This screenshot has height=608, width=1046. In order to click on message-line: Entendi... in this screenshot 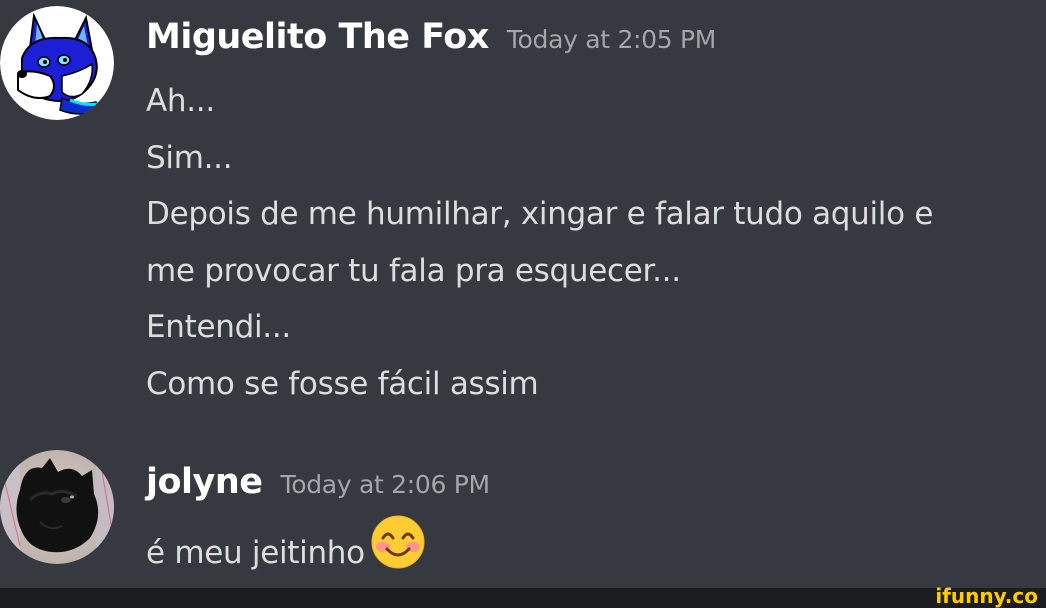, I will do `click(218, 327)`.